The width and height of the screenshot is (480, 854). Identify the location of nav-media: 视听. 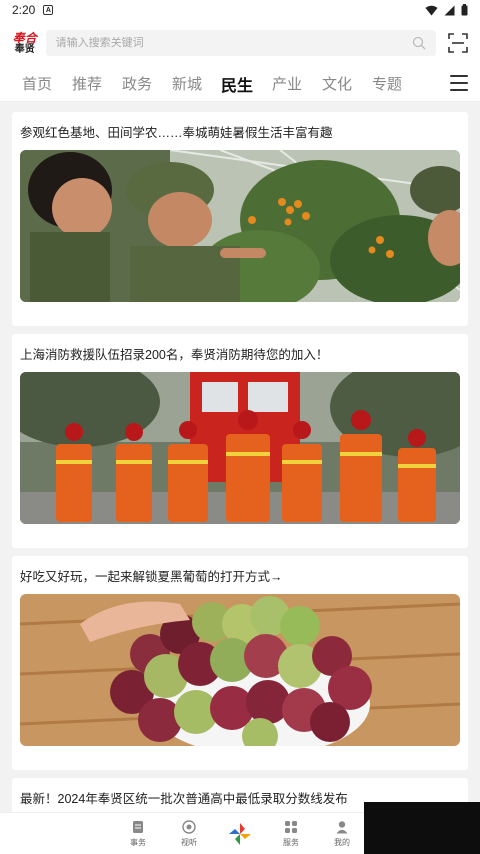
(189, 833).